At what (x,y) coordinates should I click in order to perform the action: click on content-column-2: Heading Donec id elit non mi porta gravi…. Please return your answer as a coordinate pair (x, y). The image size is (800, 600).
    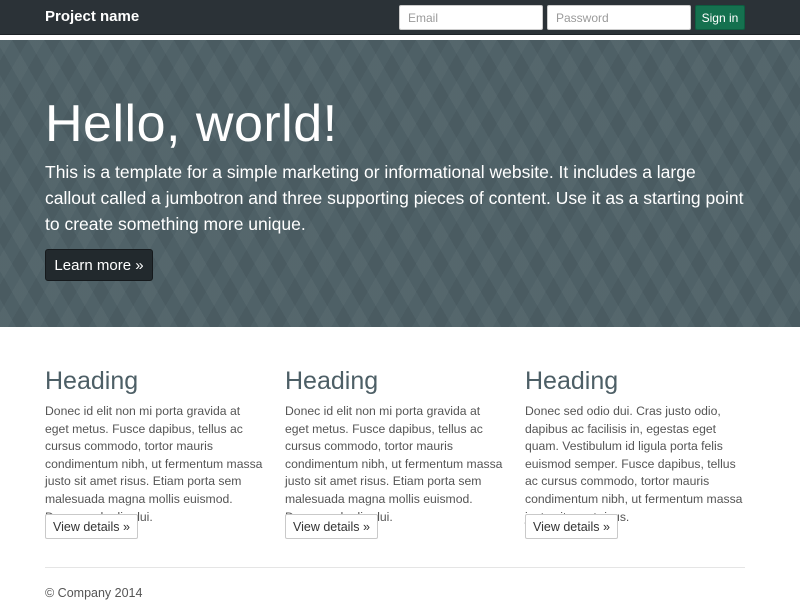
    Looking at the image, I should click on (395, 452).